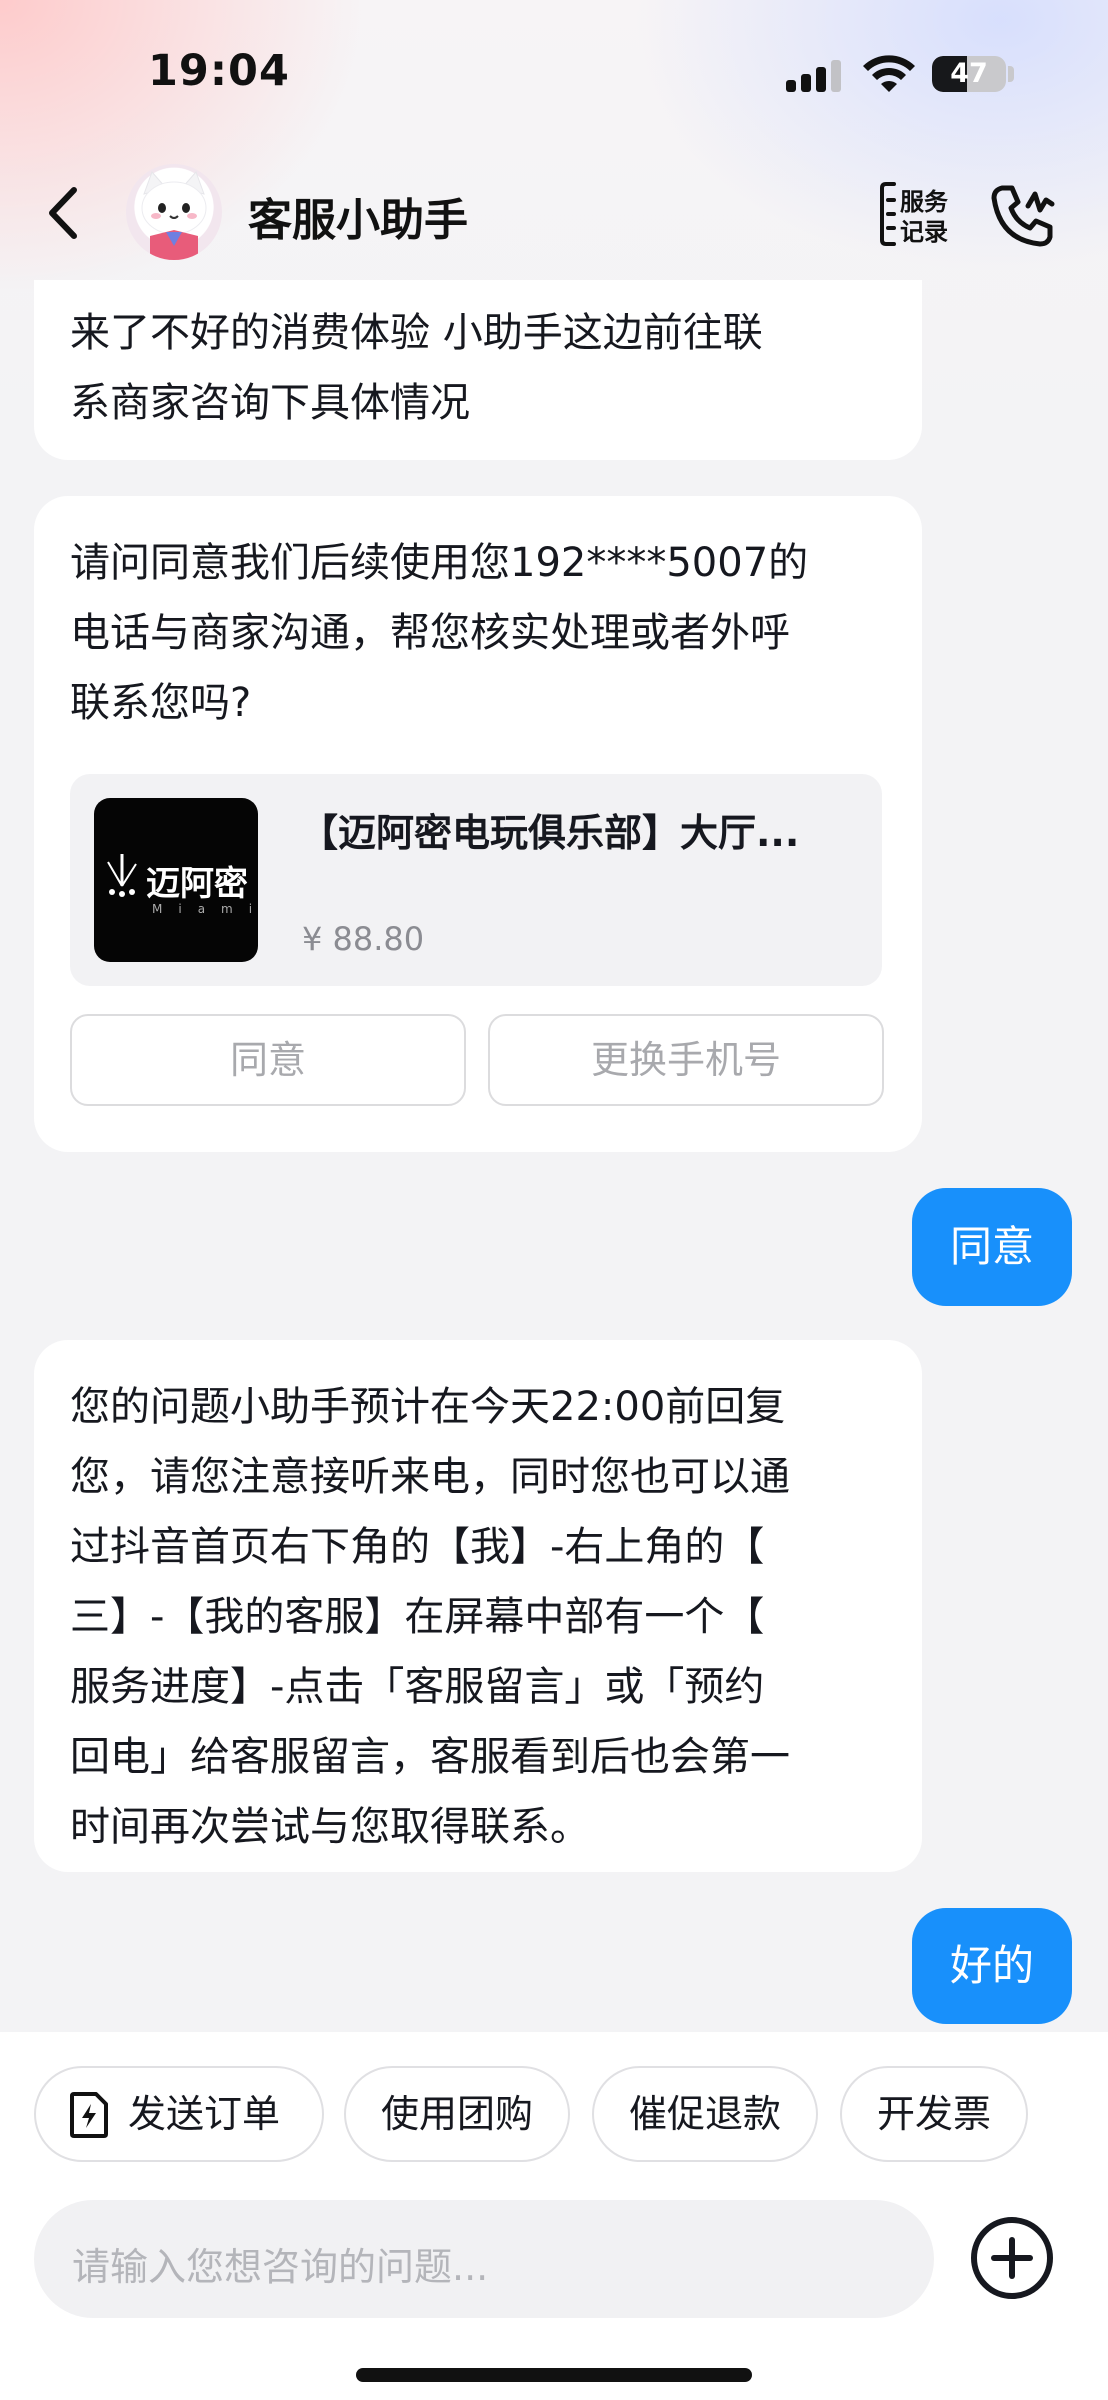 The width and height of the screenshot is (1108, 2400). What do you see at coordinates (1024, 215) in the screenshot?
I see `phone-icon` at bounding box center [1024, 215].